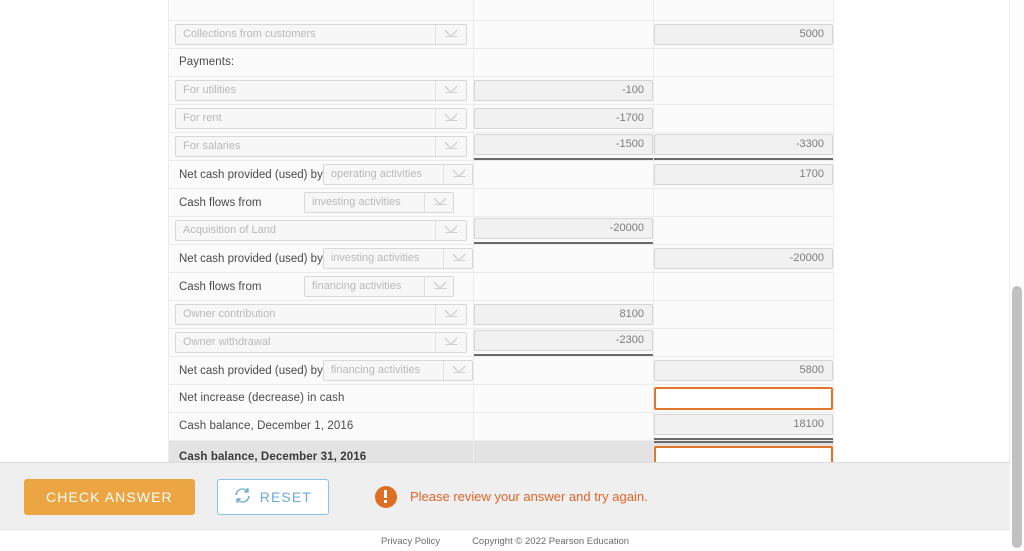 This screenshot has width=1024, height=551. I want to click on table-row: Payments:, so click(501, 62).